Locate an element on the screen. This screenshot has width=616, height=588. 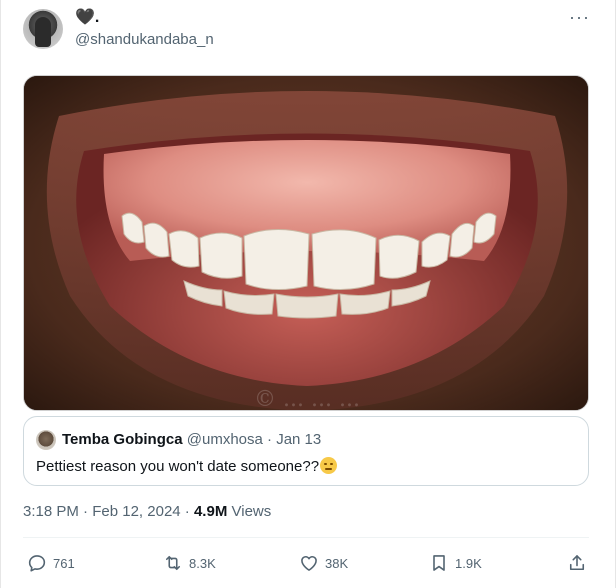
action-bar: 761 8.3K 38K 1.9K is located at coordinates (306, 563).